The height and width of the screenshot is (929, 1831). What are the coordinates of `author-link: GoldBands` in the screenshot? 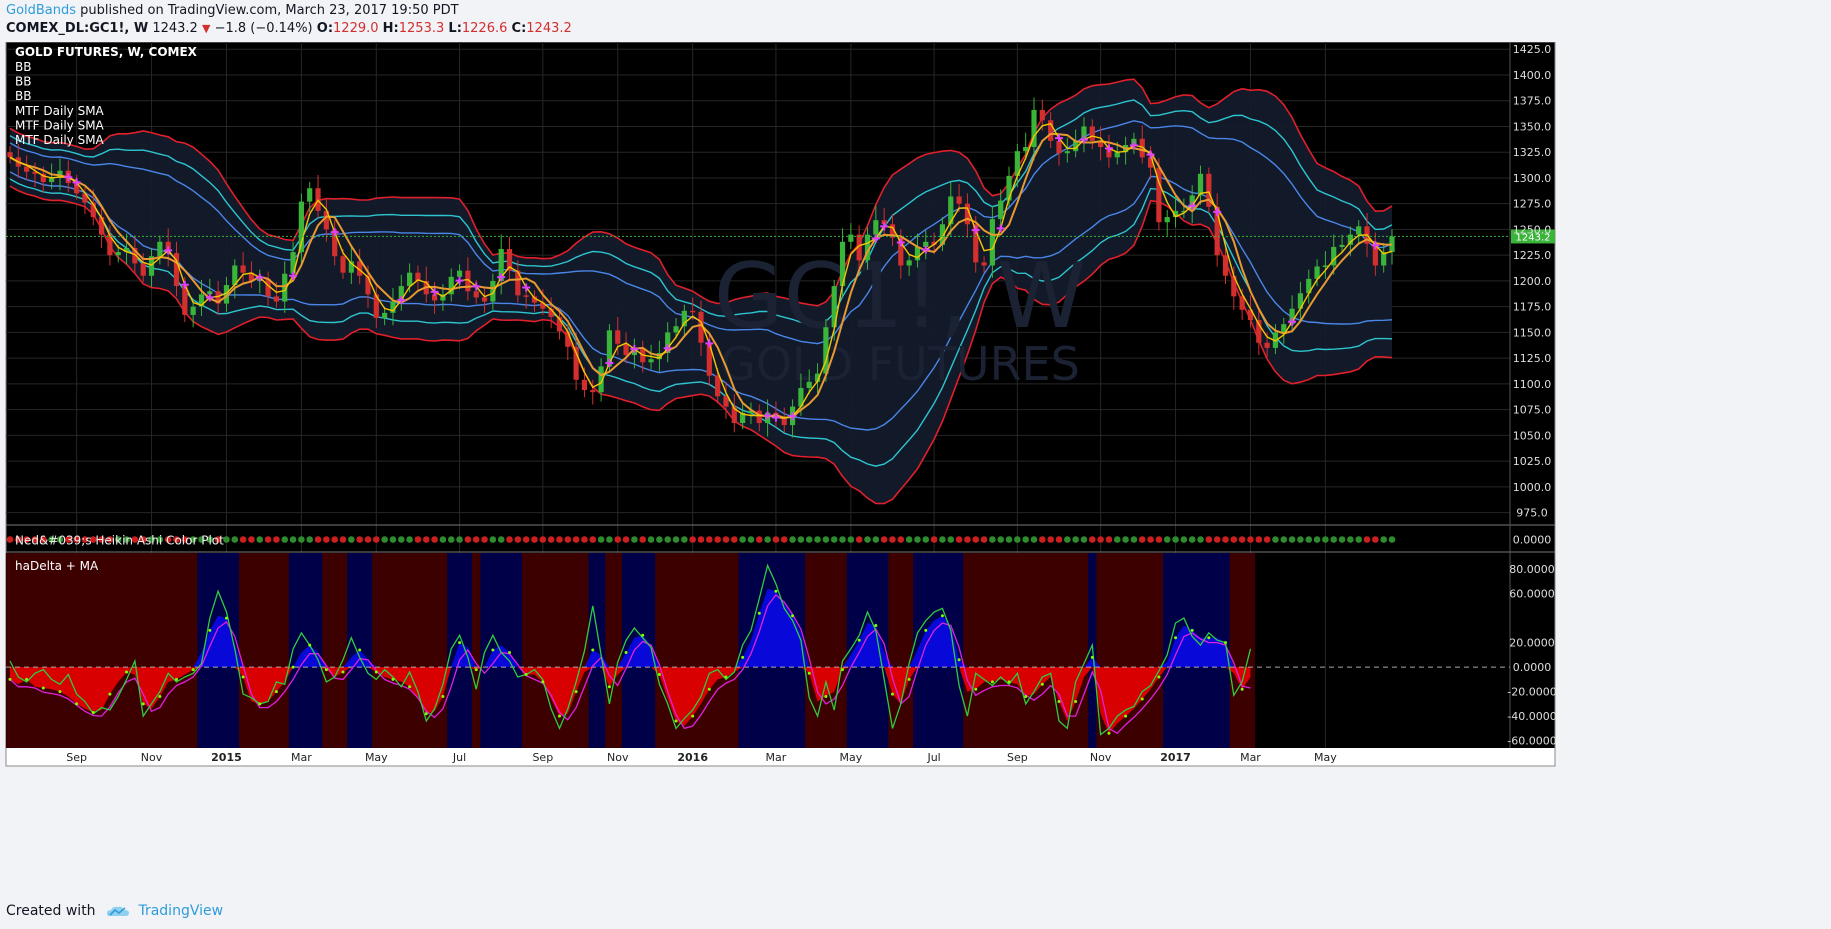 It's located at (41, 10).